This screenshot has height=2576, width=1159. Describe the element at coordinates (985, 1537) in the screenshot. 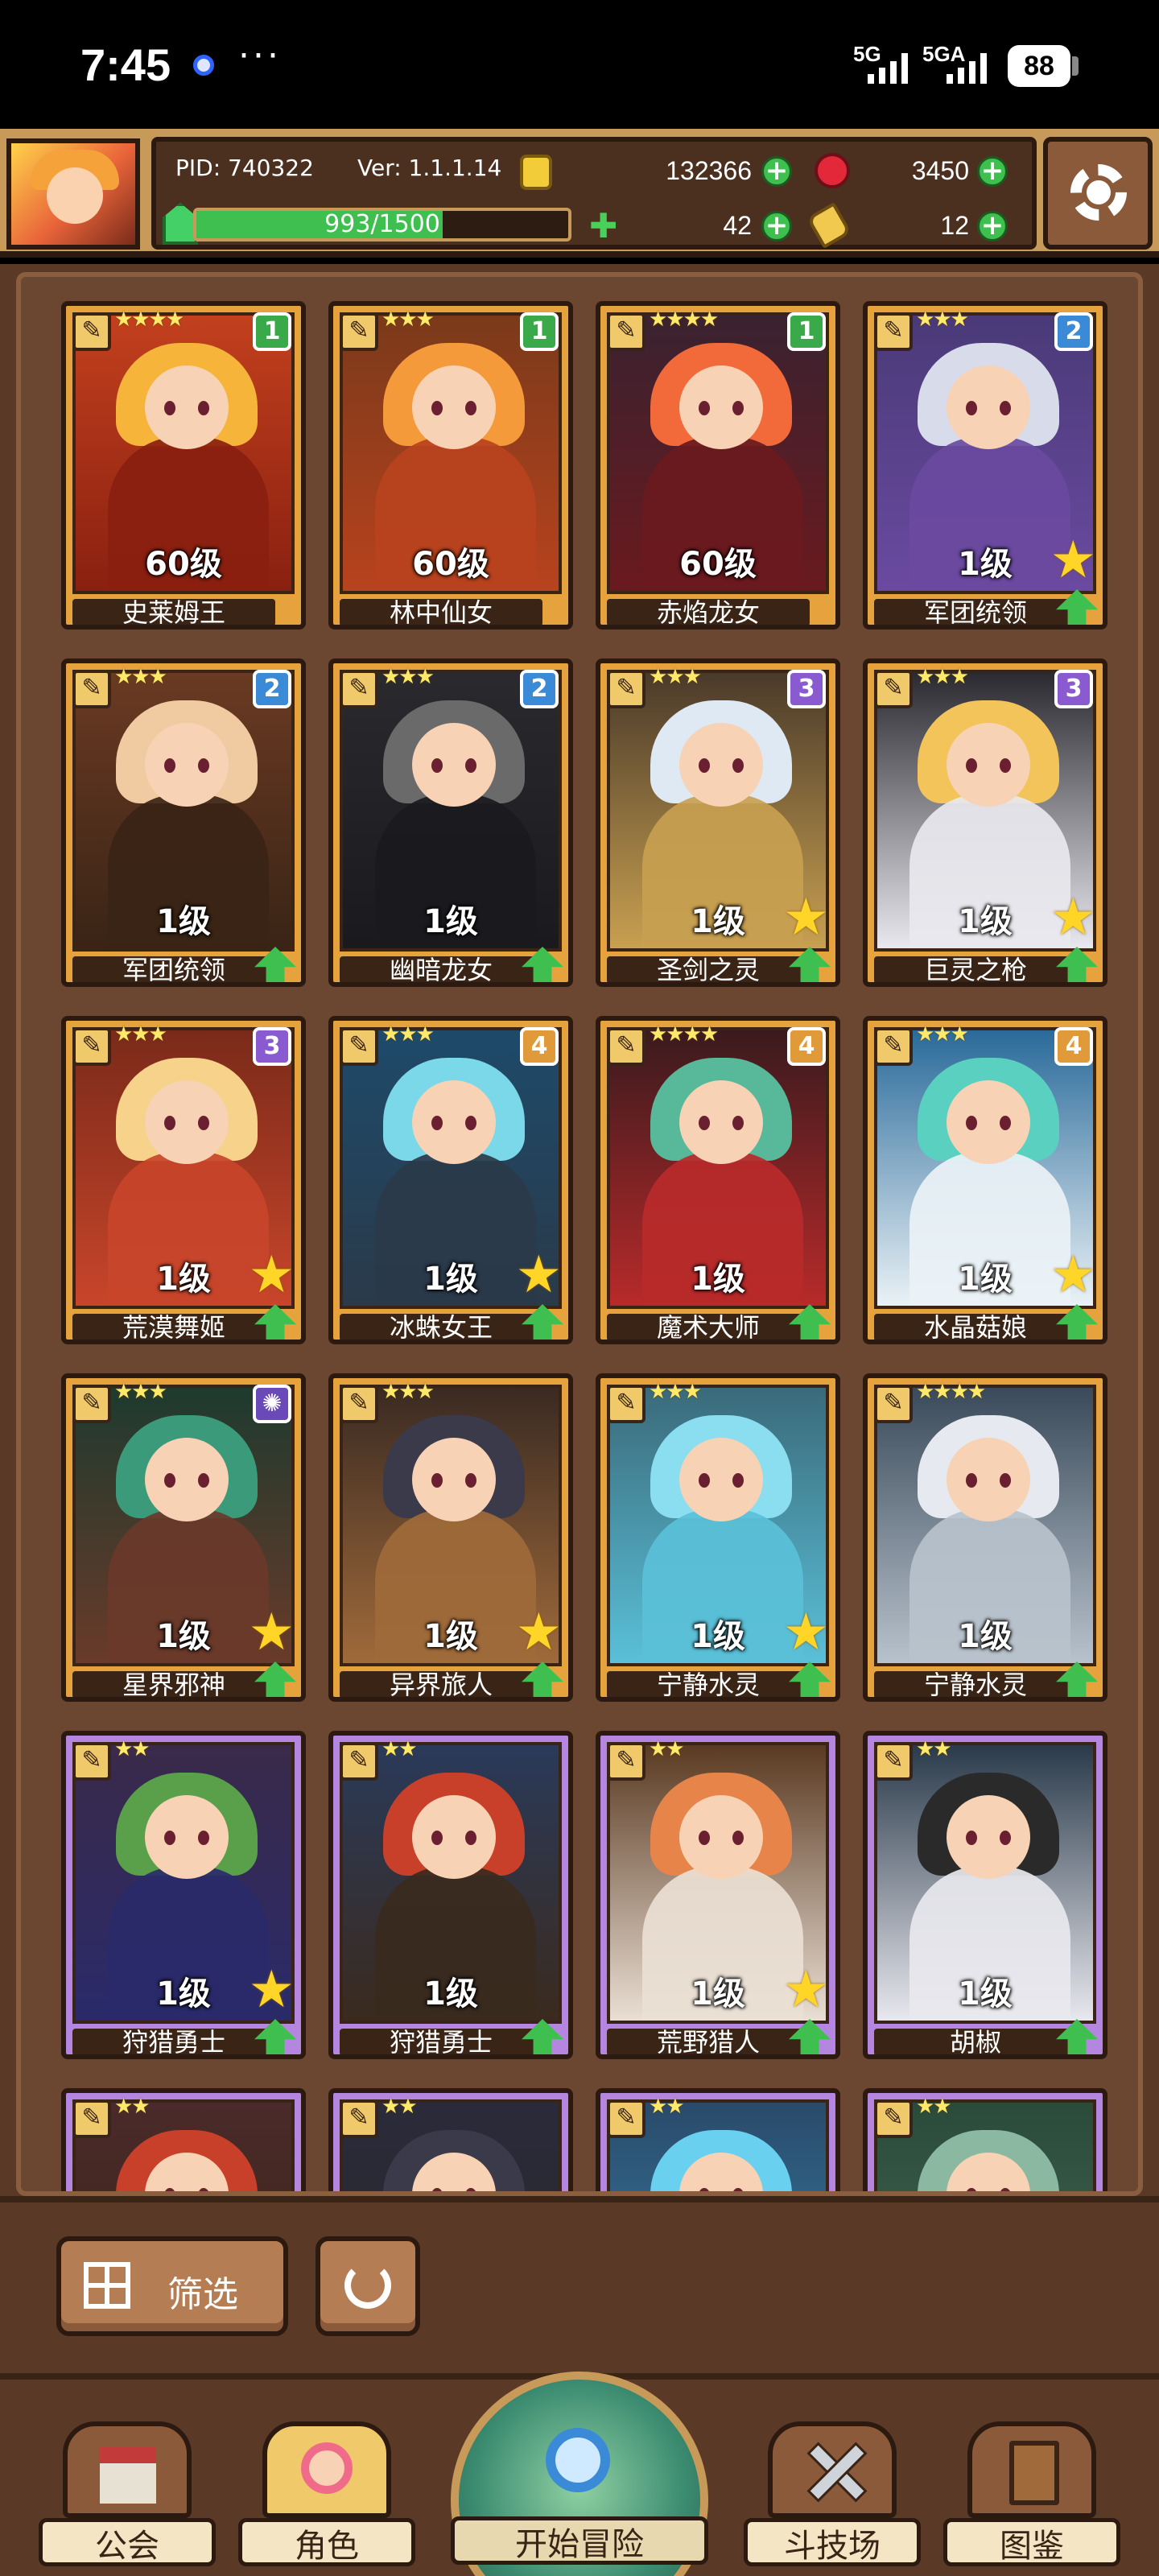

I see `character-card: ✎ ★★★★ 1级 宁静水灵` at that location.